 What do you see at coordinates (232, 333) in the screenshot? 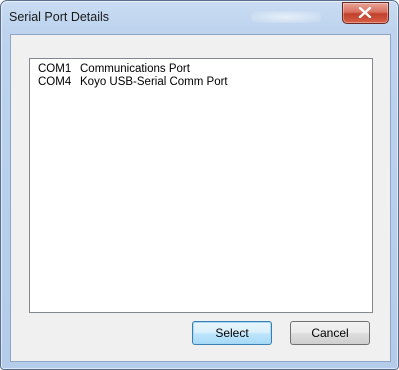
I see `select-button: Select` at bounding box center [232, 333].